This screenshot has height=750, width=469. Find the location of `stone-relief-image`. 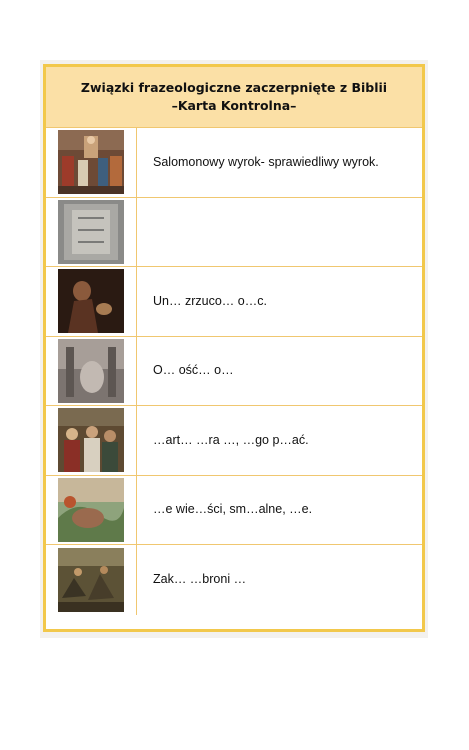

stone-relief-image is located at coordinates (91, 231).